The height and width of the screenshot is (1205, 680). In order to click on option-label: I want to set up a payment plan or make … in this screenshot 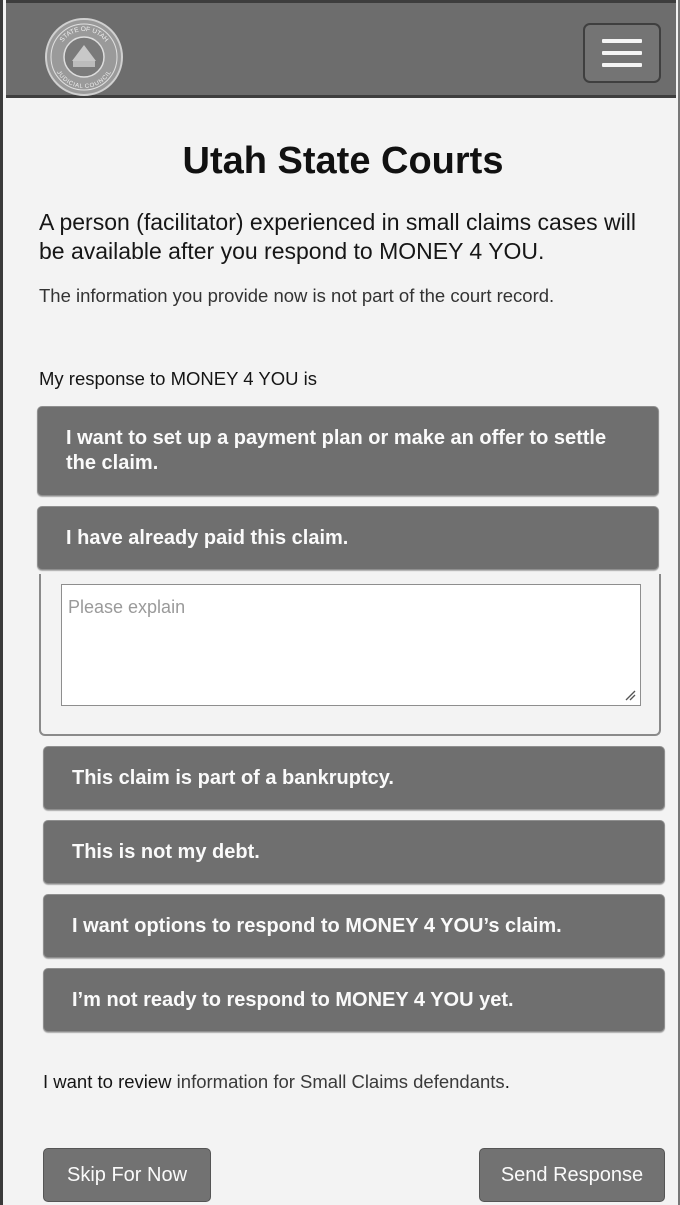, I will do `click(336, 450)`.